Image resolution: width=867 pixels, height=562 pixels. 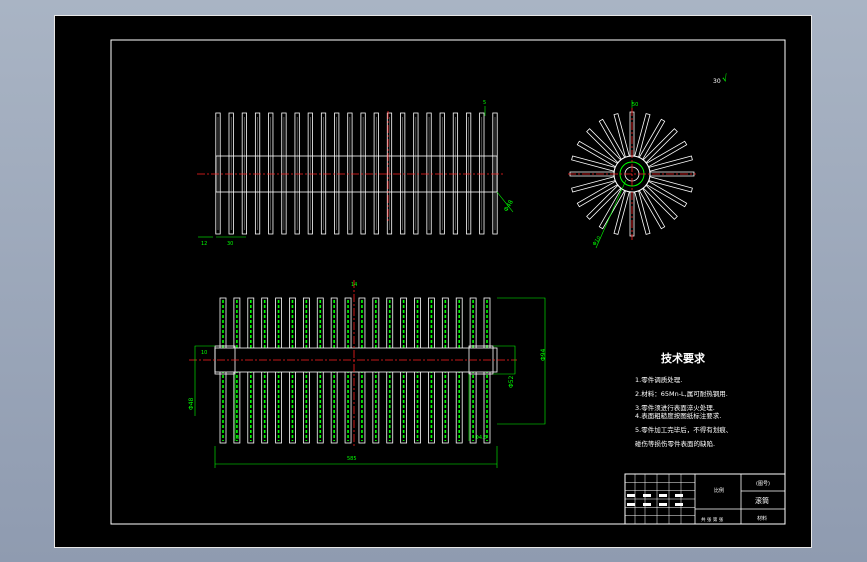 What do you see at coordinates (356, 360) in the screenshot?
I see `front-shaft` at bounding box center [356, 360].